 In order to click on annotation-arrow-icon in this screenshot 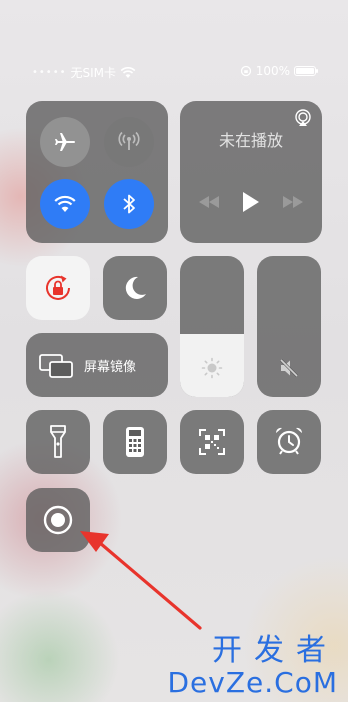, I will do `click(141, 580)`.